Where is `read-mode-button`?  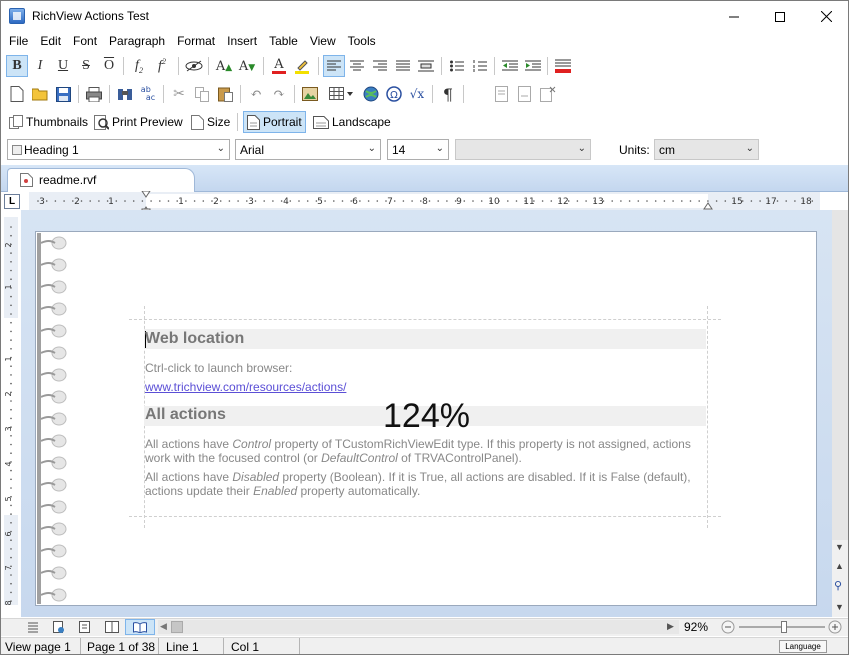
read-mode-button is located at coordinates (140, 627).